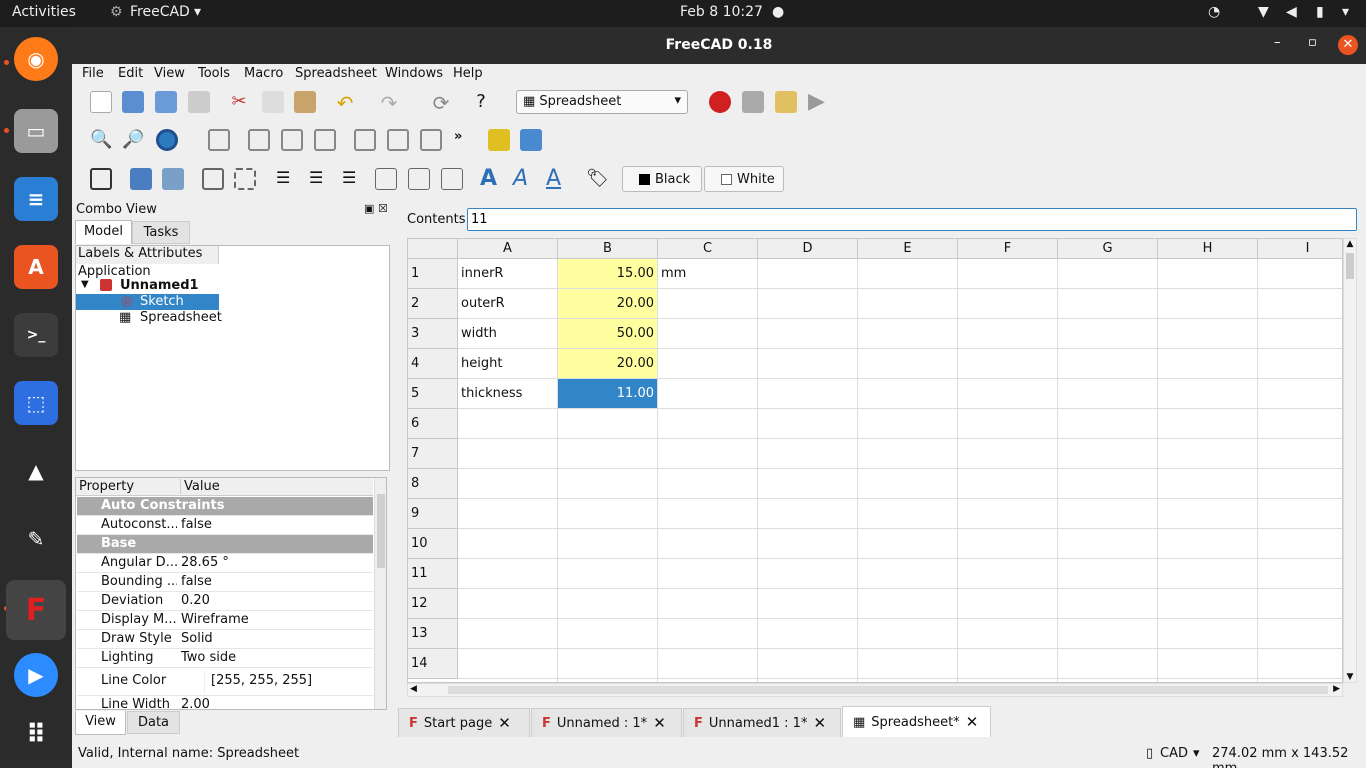 Image resolution: width=1366 pixels, height=768 pixels. What do you see at coordinates (259, 140) in the screenshot?
I see `front-view-icon` at bounding box center [259, 140].